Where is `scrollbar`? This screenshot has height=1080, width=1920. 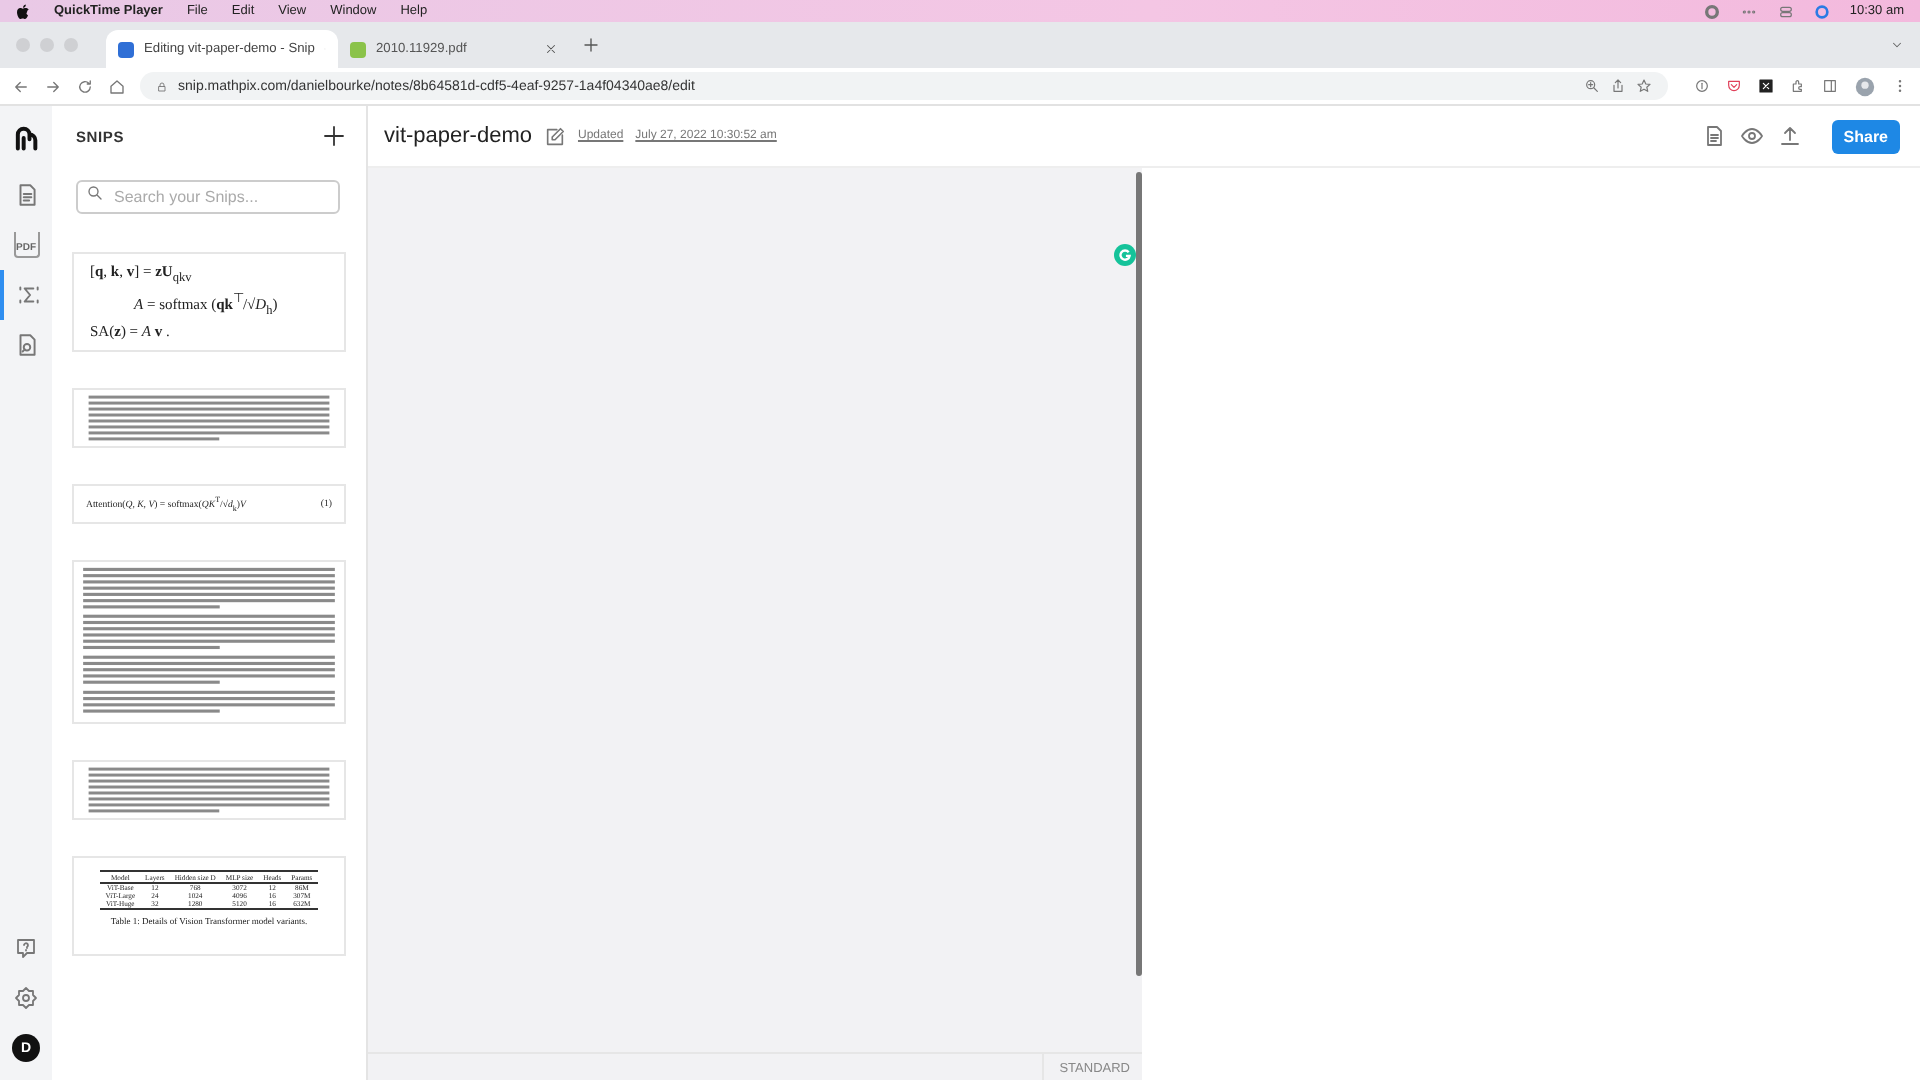
scrollbar is located at coordinates (1139, 574).